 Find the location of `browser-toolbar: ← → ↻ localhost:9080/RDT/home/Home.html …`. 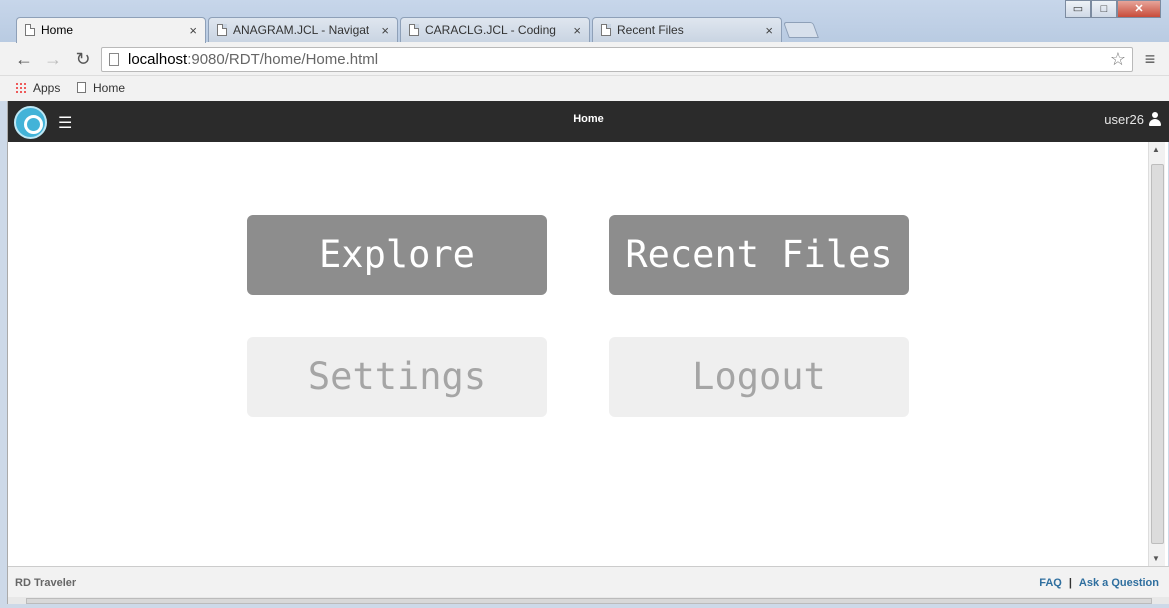

browser-toolbar: ← → ↻ localhost:9080/RDT/home/Home.html … is located at coordinates (584, 59).